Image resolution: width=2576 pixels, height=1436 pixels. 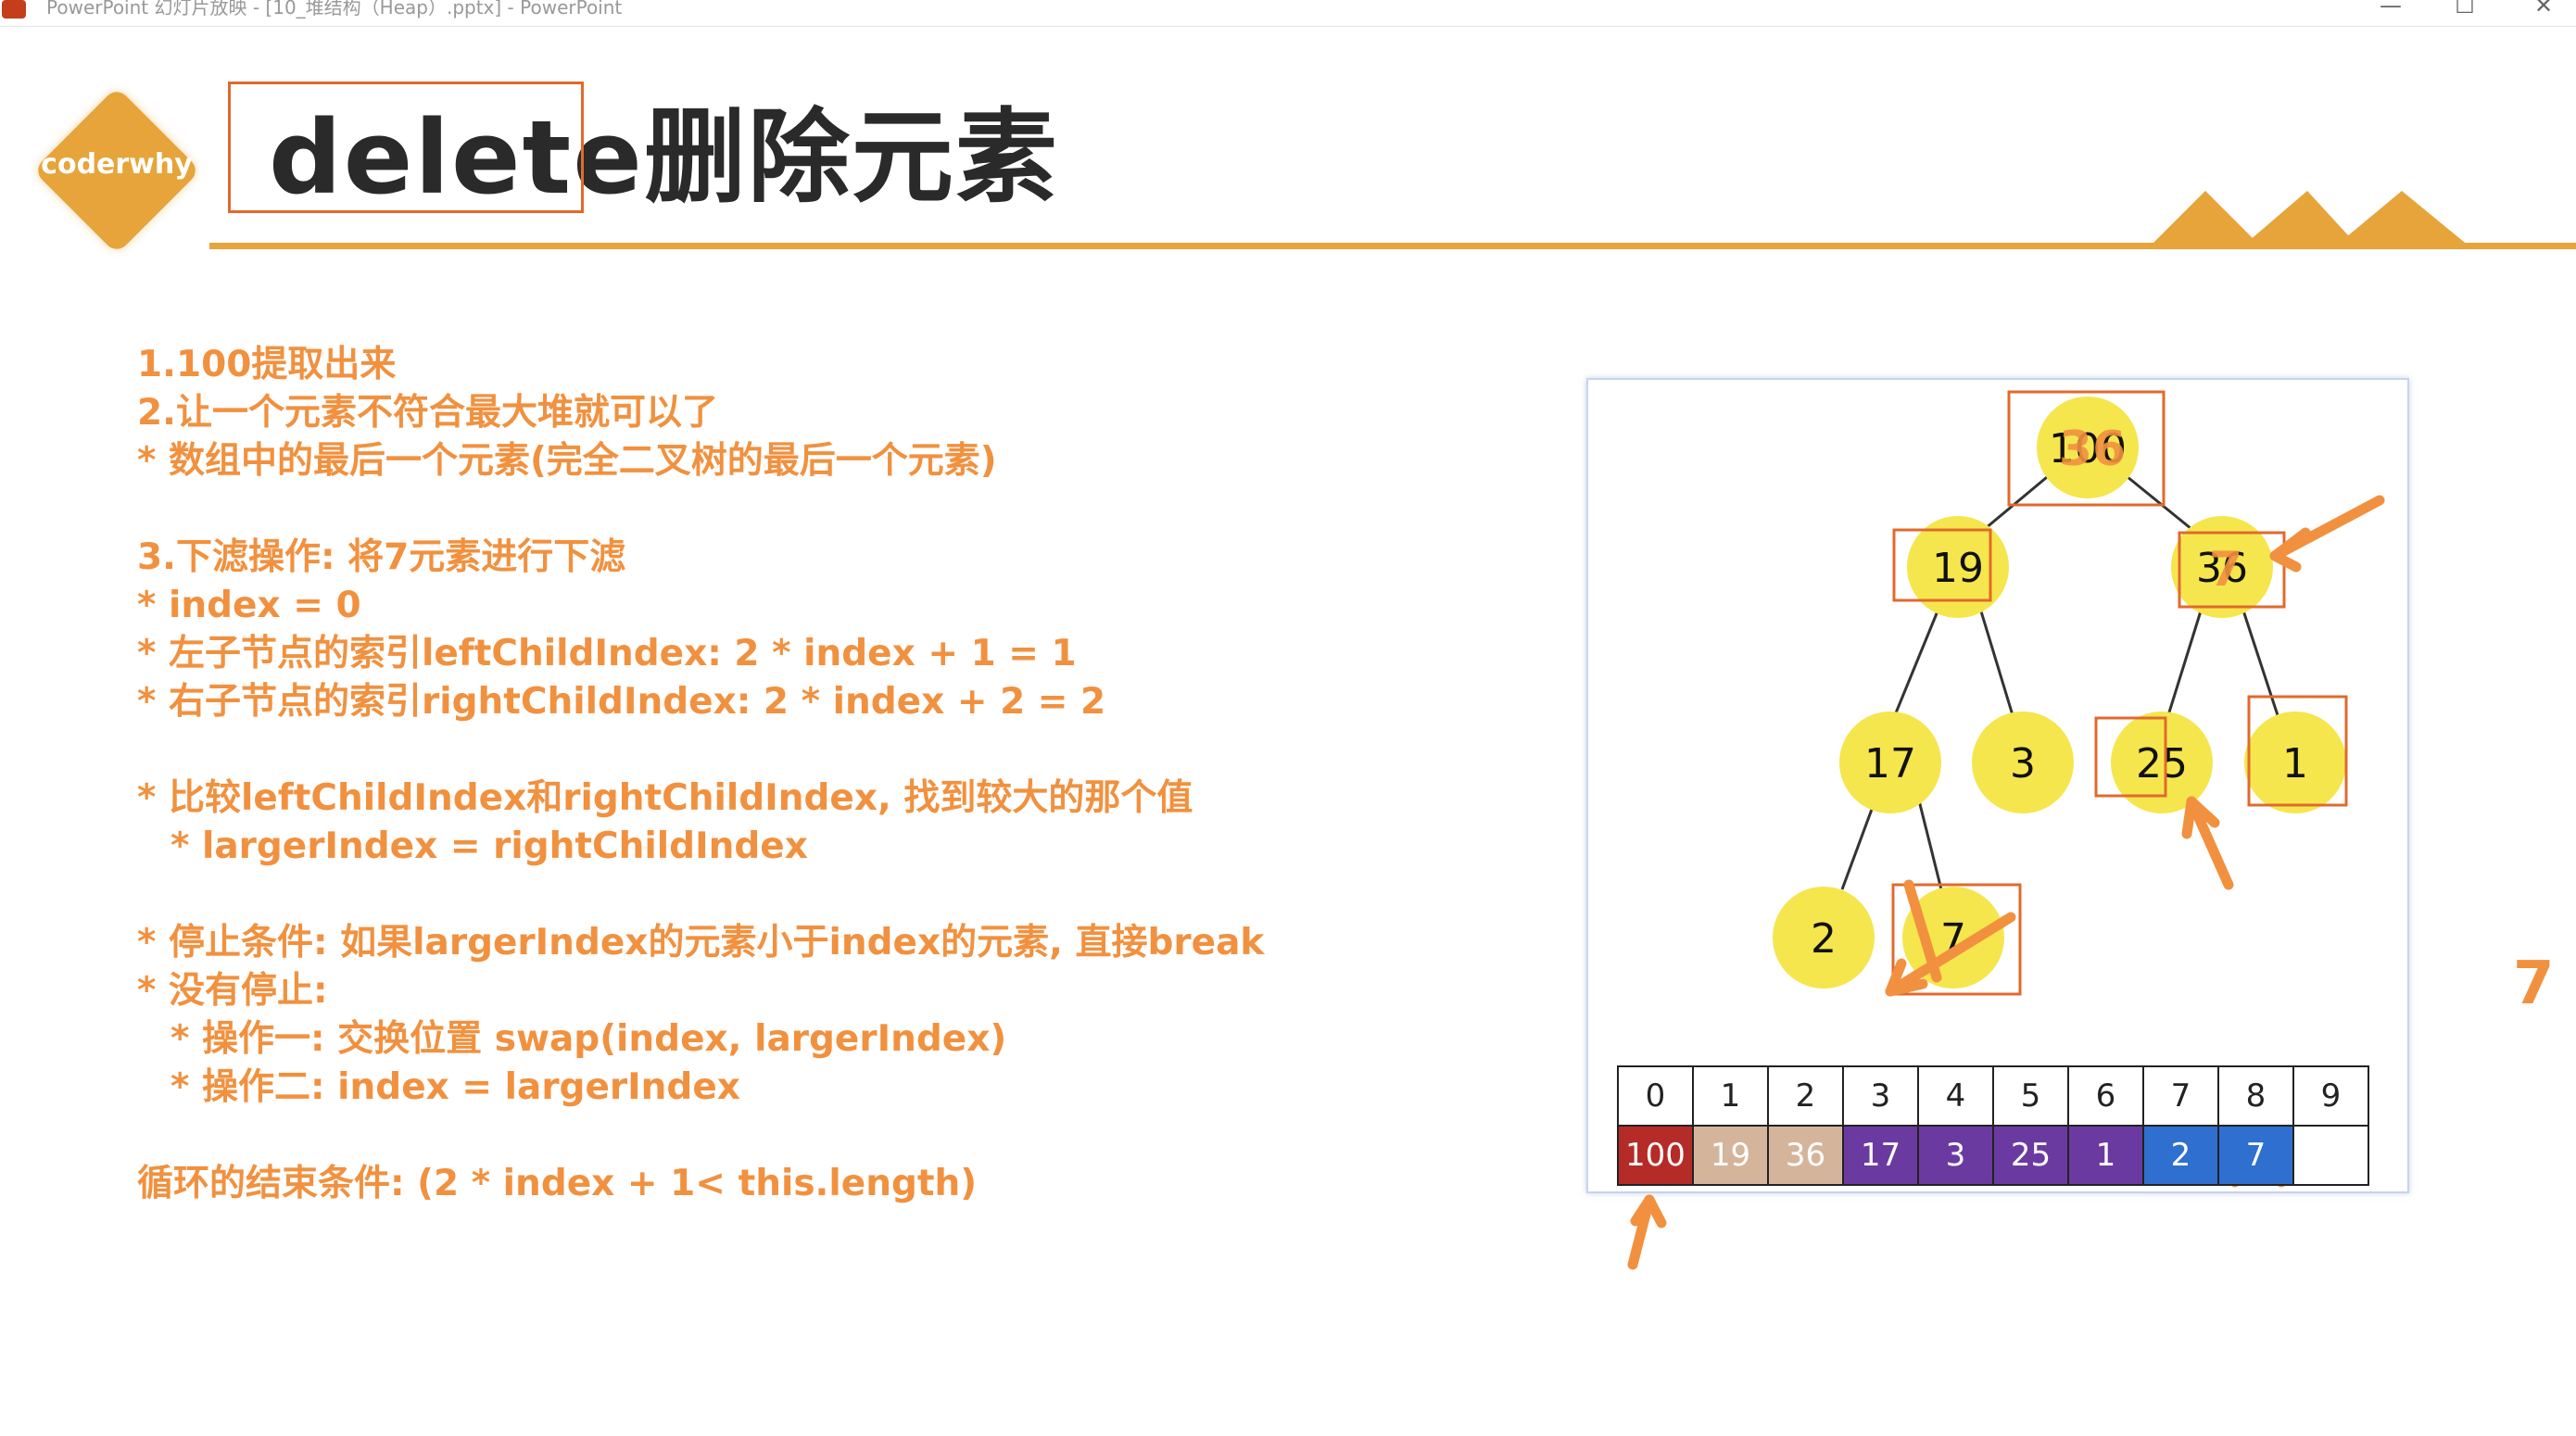 I want to click on array-index-cell: 9, so click(x=2330, y=1096).